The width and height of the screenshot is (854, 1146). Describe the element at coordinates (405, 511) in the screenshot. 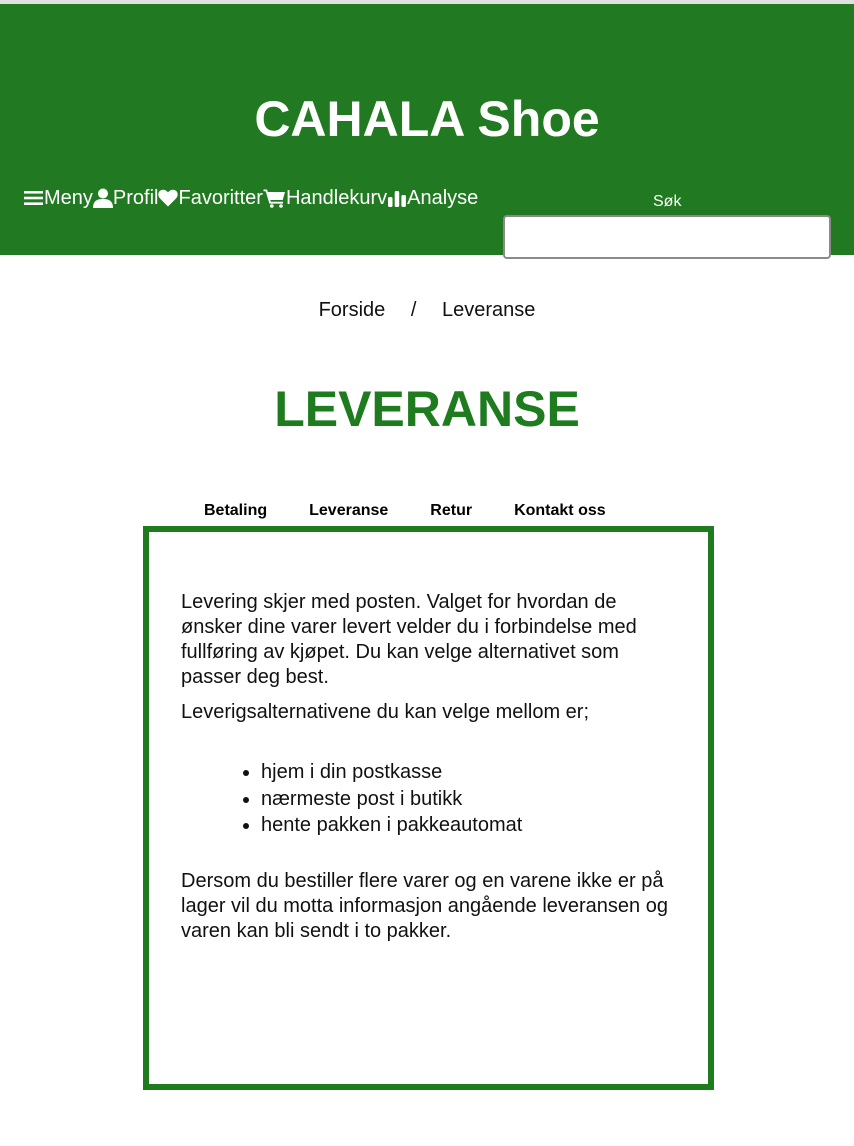

I see `info-tabs: Betaling Leveranse Retur Kontakt oss` at that location.